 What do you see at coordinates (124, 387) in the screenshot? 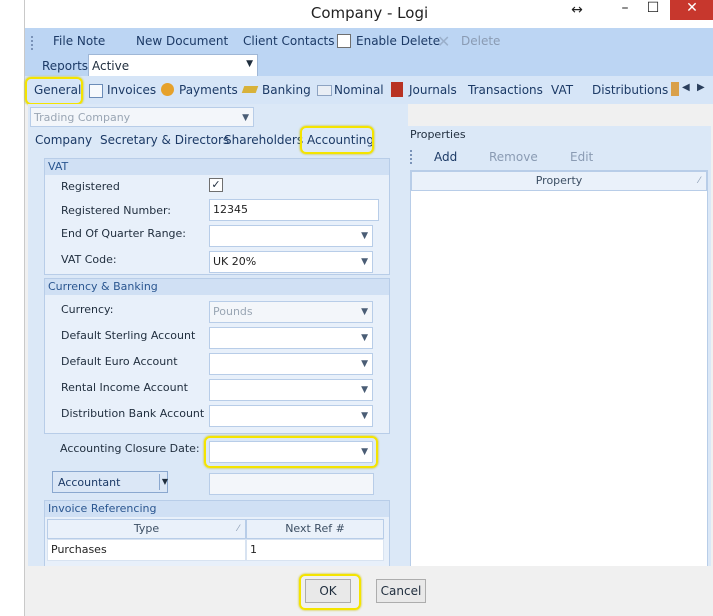
I see `rental-income-label: Rental Income Account` at bounding box center [124, 387].